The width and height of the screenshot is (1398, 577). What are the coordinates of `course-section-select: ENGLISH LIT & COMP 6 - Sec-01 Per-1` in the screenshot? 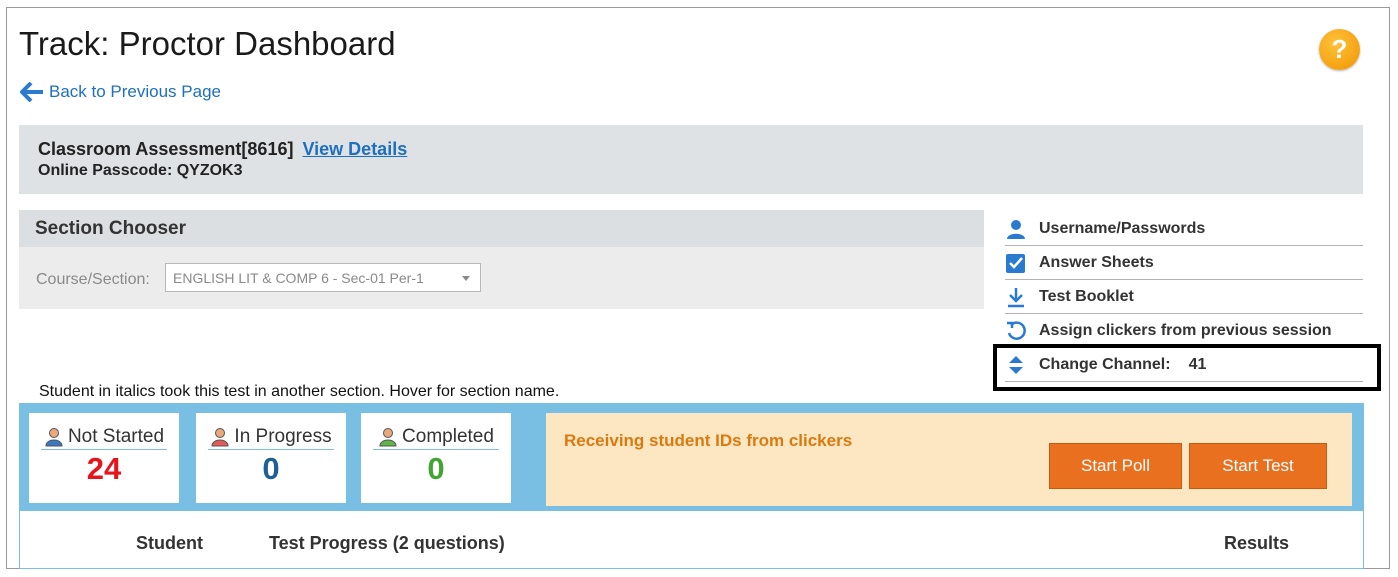 It's located at (323, 277).